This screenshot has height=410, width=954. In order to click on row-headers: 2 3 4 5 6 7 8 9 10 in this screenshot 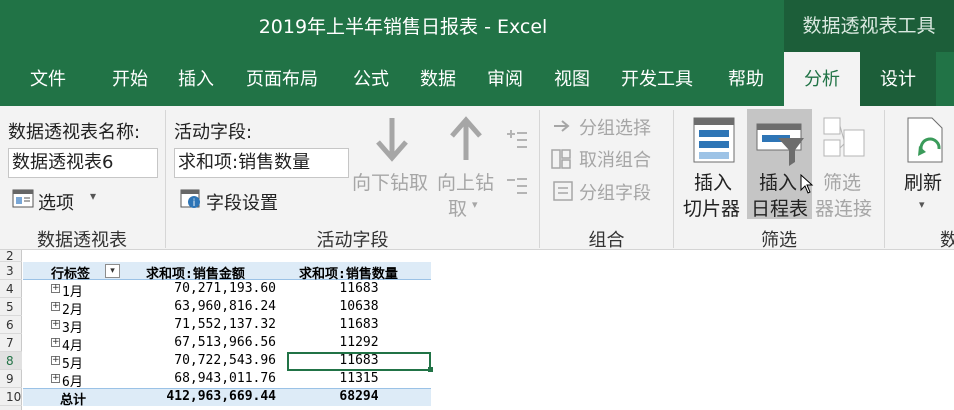, I will do `click(11, 330)`.